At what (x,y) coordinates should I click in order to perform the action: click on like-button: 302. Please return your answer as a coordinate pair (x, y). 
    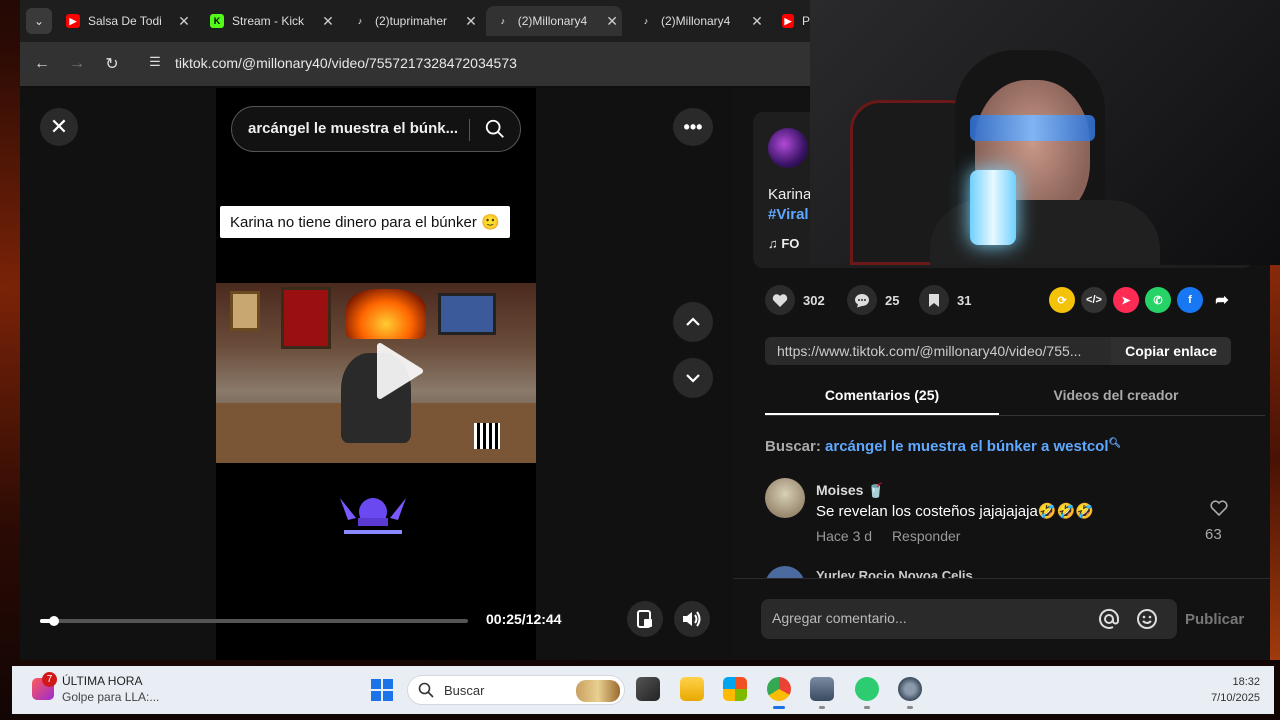
    Looking at the image, I should click on (795, 300).